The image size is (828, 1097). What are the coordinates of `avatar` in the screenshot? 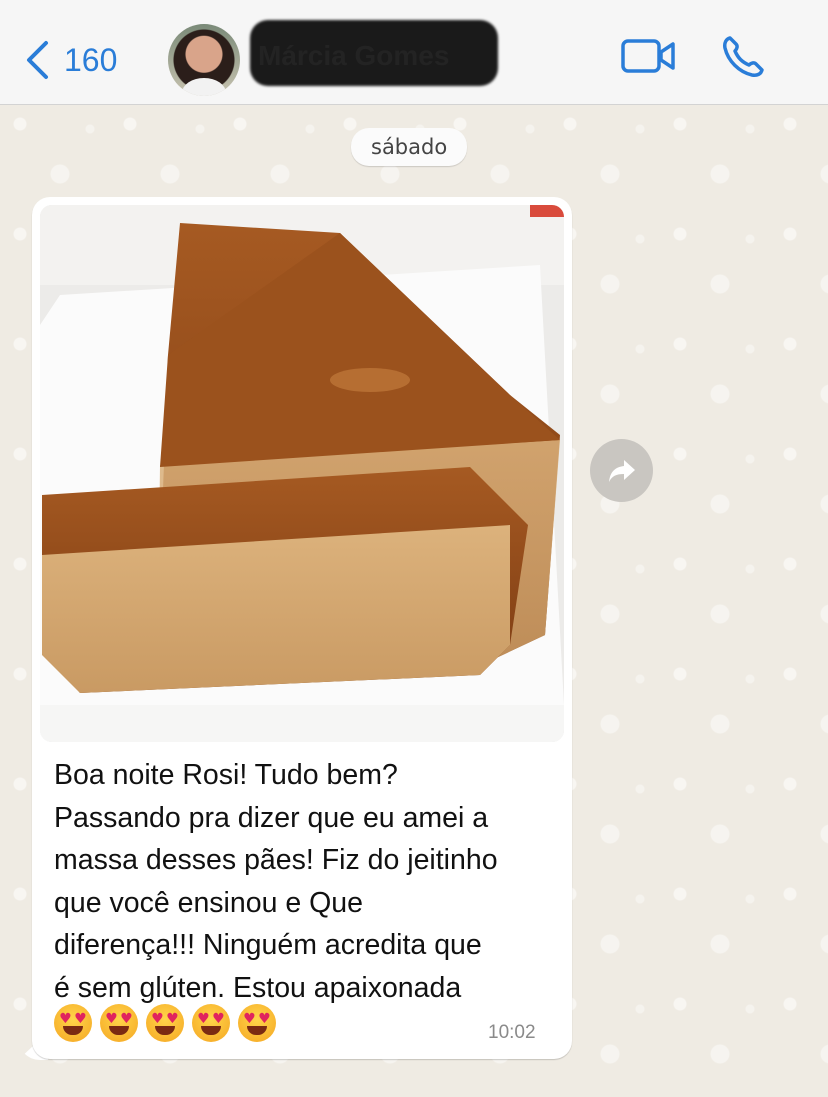 It's located at (204, 60).